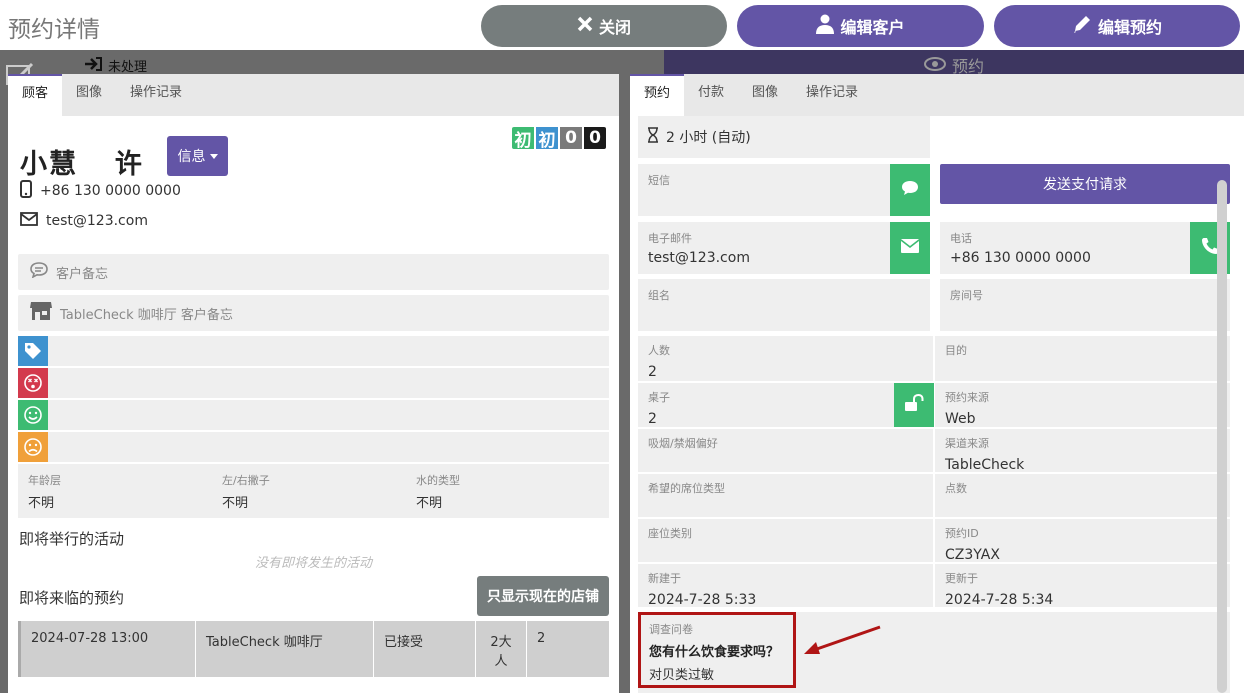 The image size is (1244, 693). I want to click on email-value: test@123.com, so click(699, 258).